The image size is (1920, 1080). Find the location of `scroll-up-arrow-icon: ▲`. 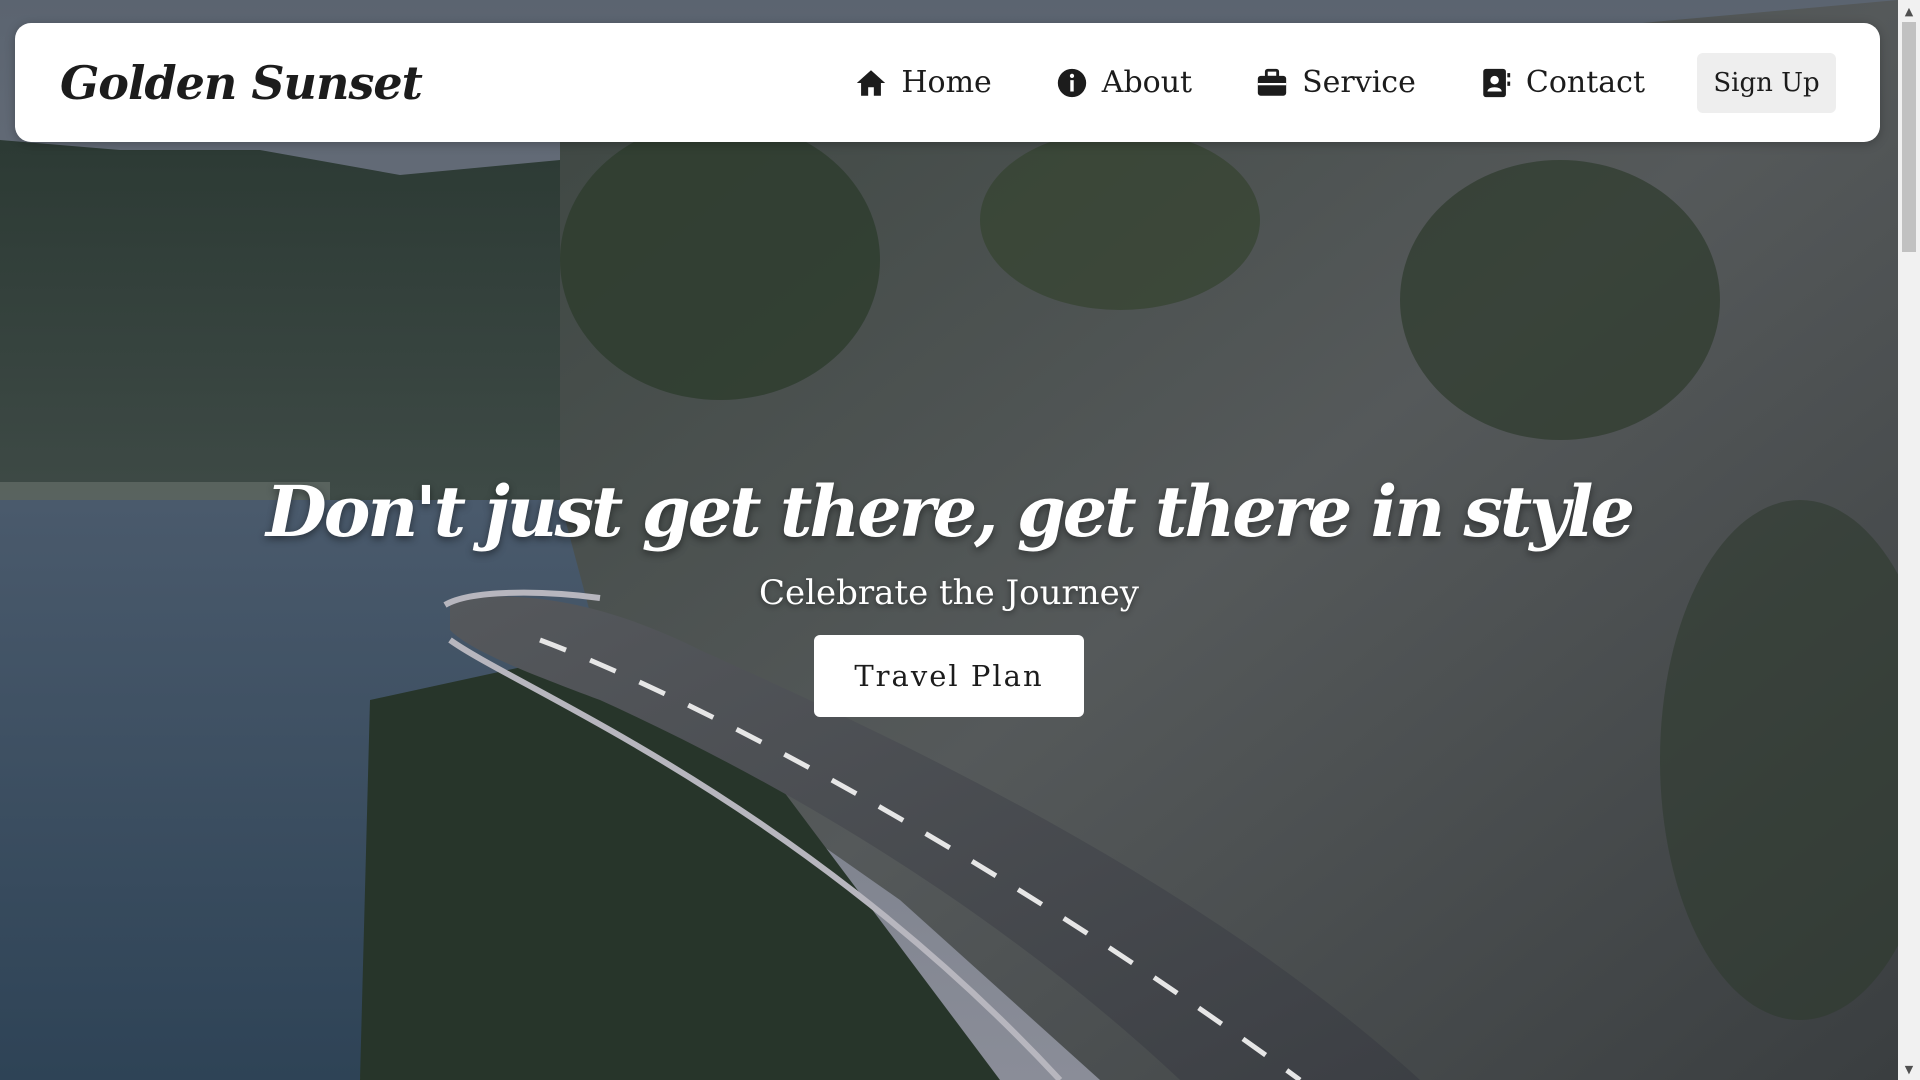

scroll-up-arrow-icon: ▲ is located at coordinates (1909, 11).